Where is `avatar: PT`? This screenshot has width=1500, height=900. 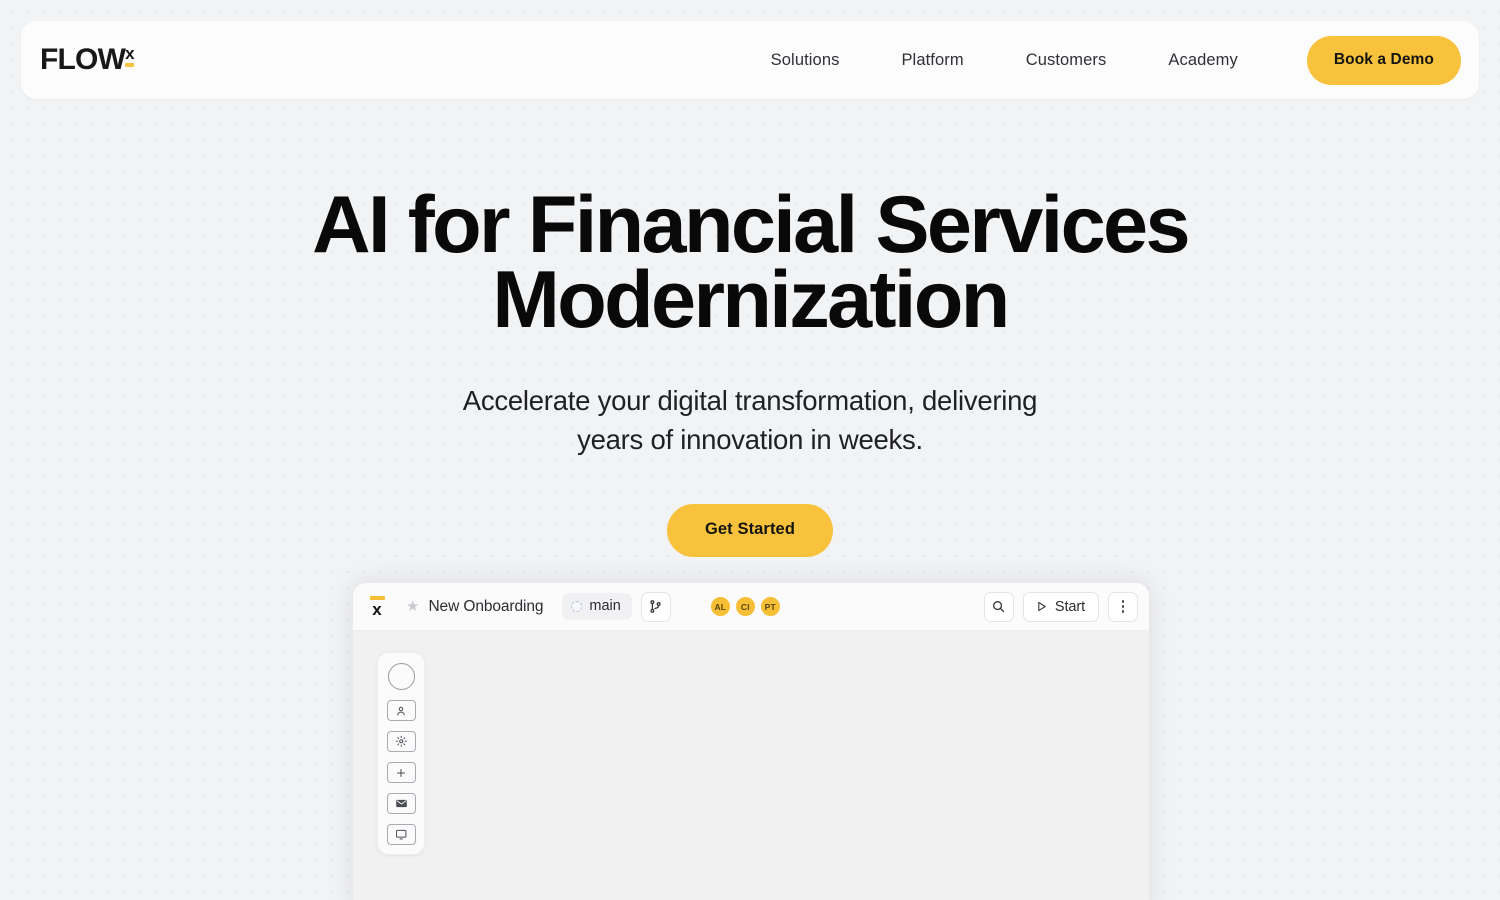
avatar: PT is located at coordinates (770, 606).